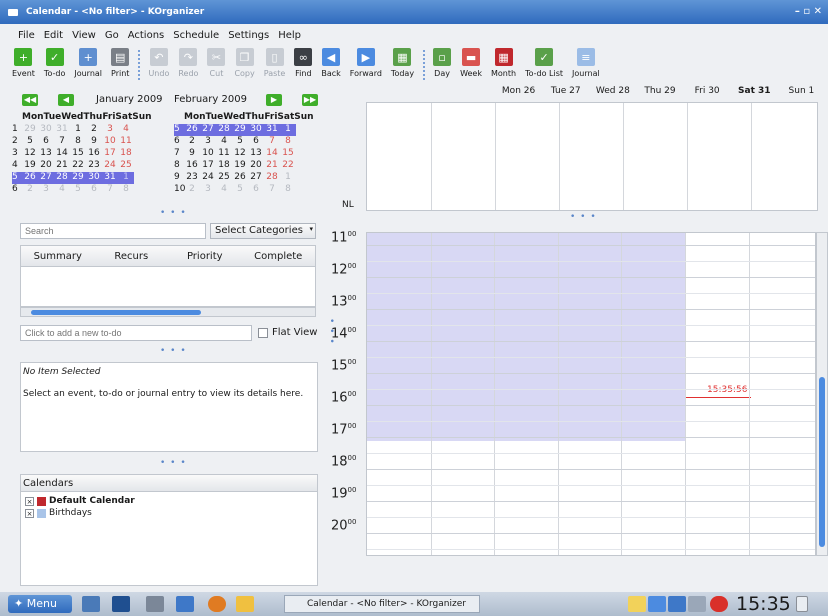  What do you see at coordinates (565, 92) in the screenshot?
I see `day-header: Tue 27` at bounding box center [565, 92].